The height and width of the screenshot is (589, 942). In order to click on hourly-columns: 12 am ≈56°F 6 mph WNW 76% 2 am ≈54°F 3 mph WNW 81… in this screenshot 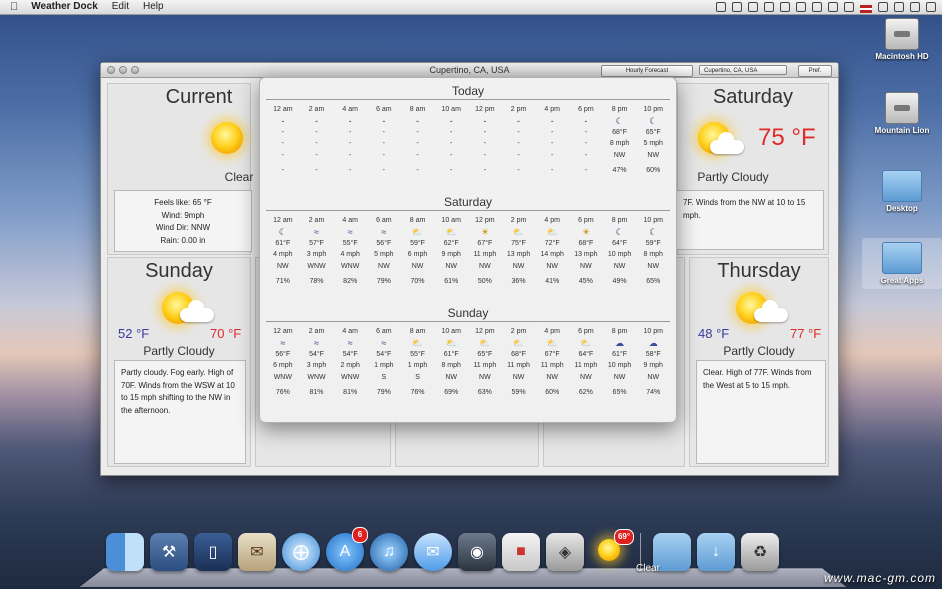, I will do `click(468, 362)`.